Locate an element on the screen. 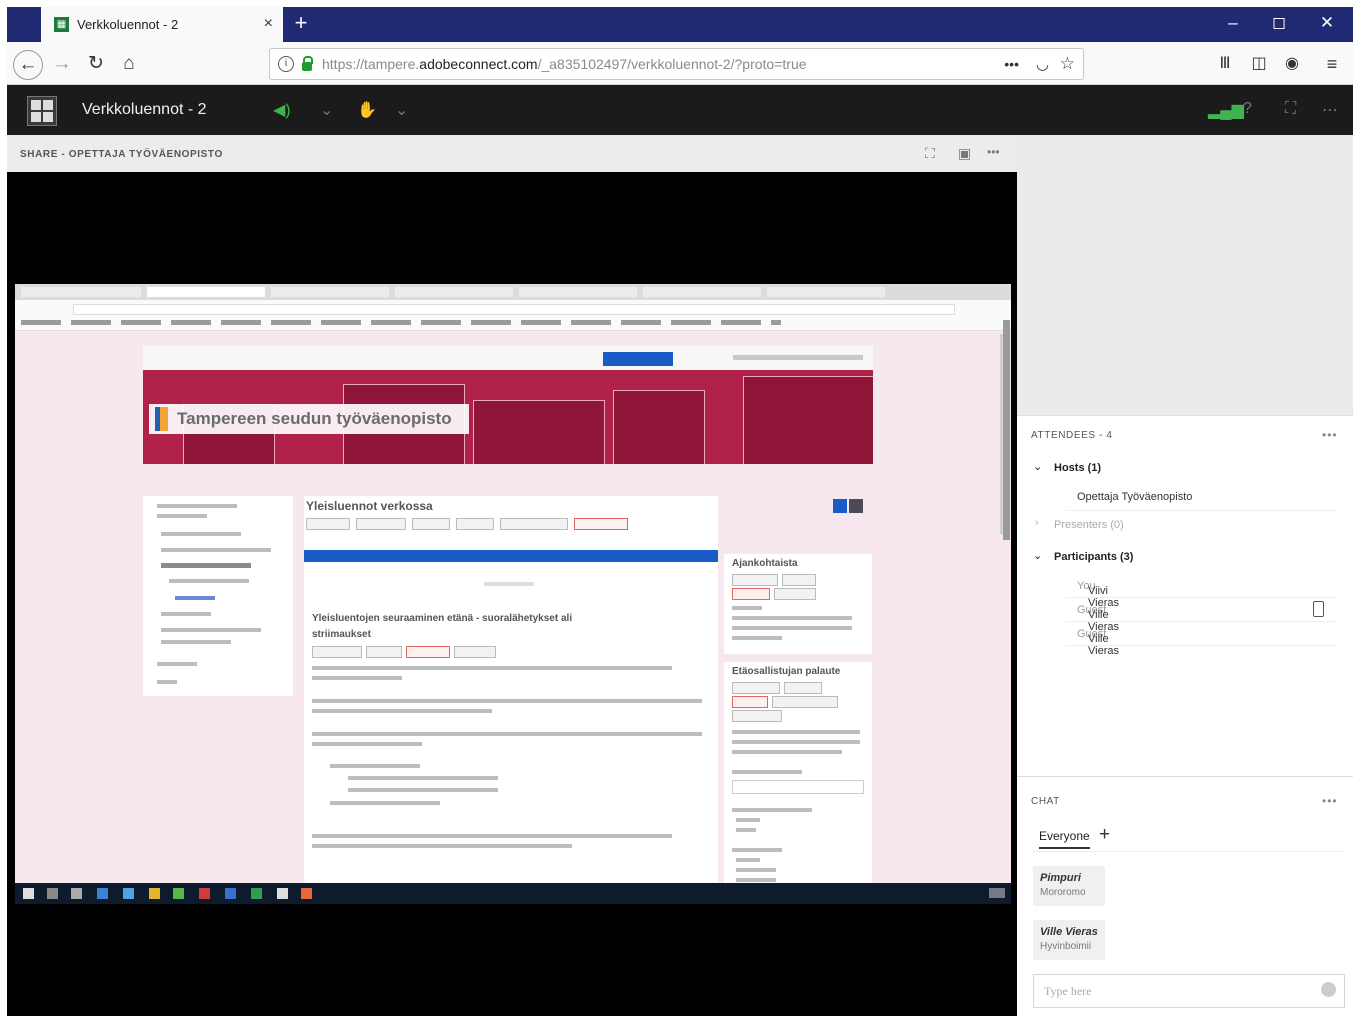 This screenshot has width=1355, height=1017. attendees-menu-button: ••• is located at coordinates (1330, 435).